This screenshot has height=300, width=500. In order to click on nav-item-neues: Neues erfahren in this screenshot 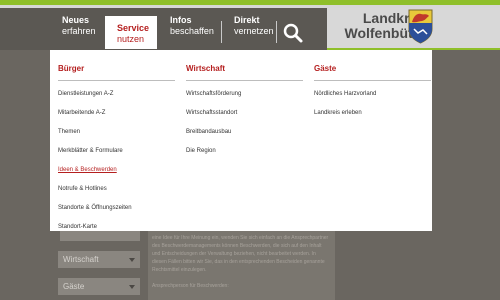, I will do `click(79, 31)`.